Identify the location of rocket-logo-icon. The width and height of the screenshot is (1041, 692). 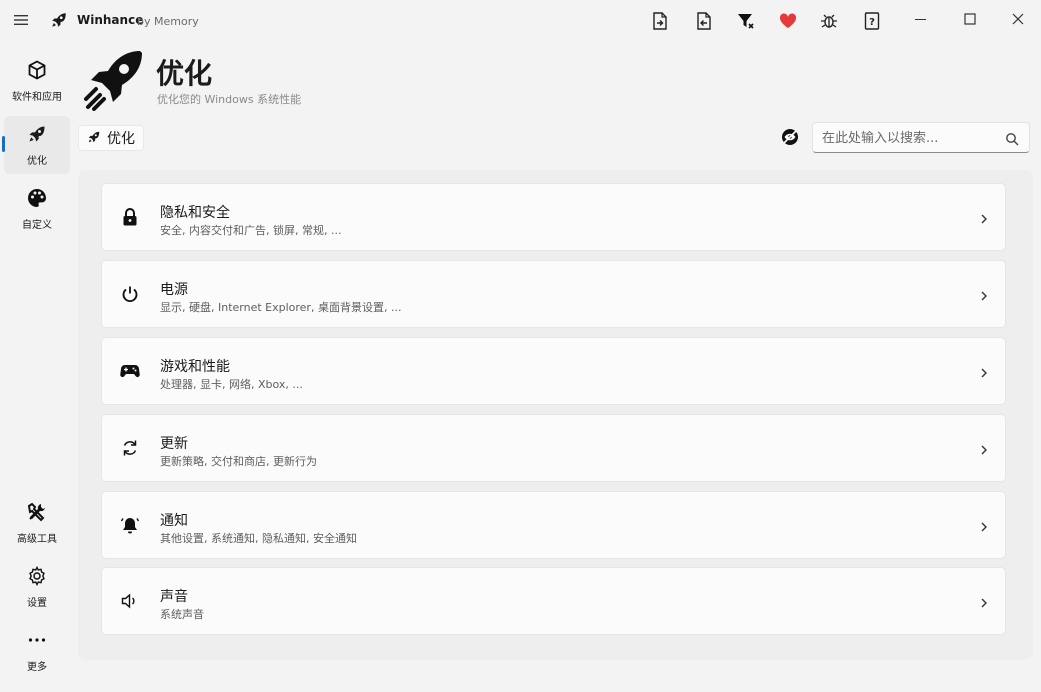
(59, 20).